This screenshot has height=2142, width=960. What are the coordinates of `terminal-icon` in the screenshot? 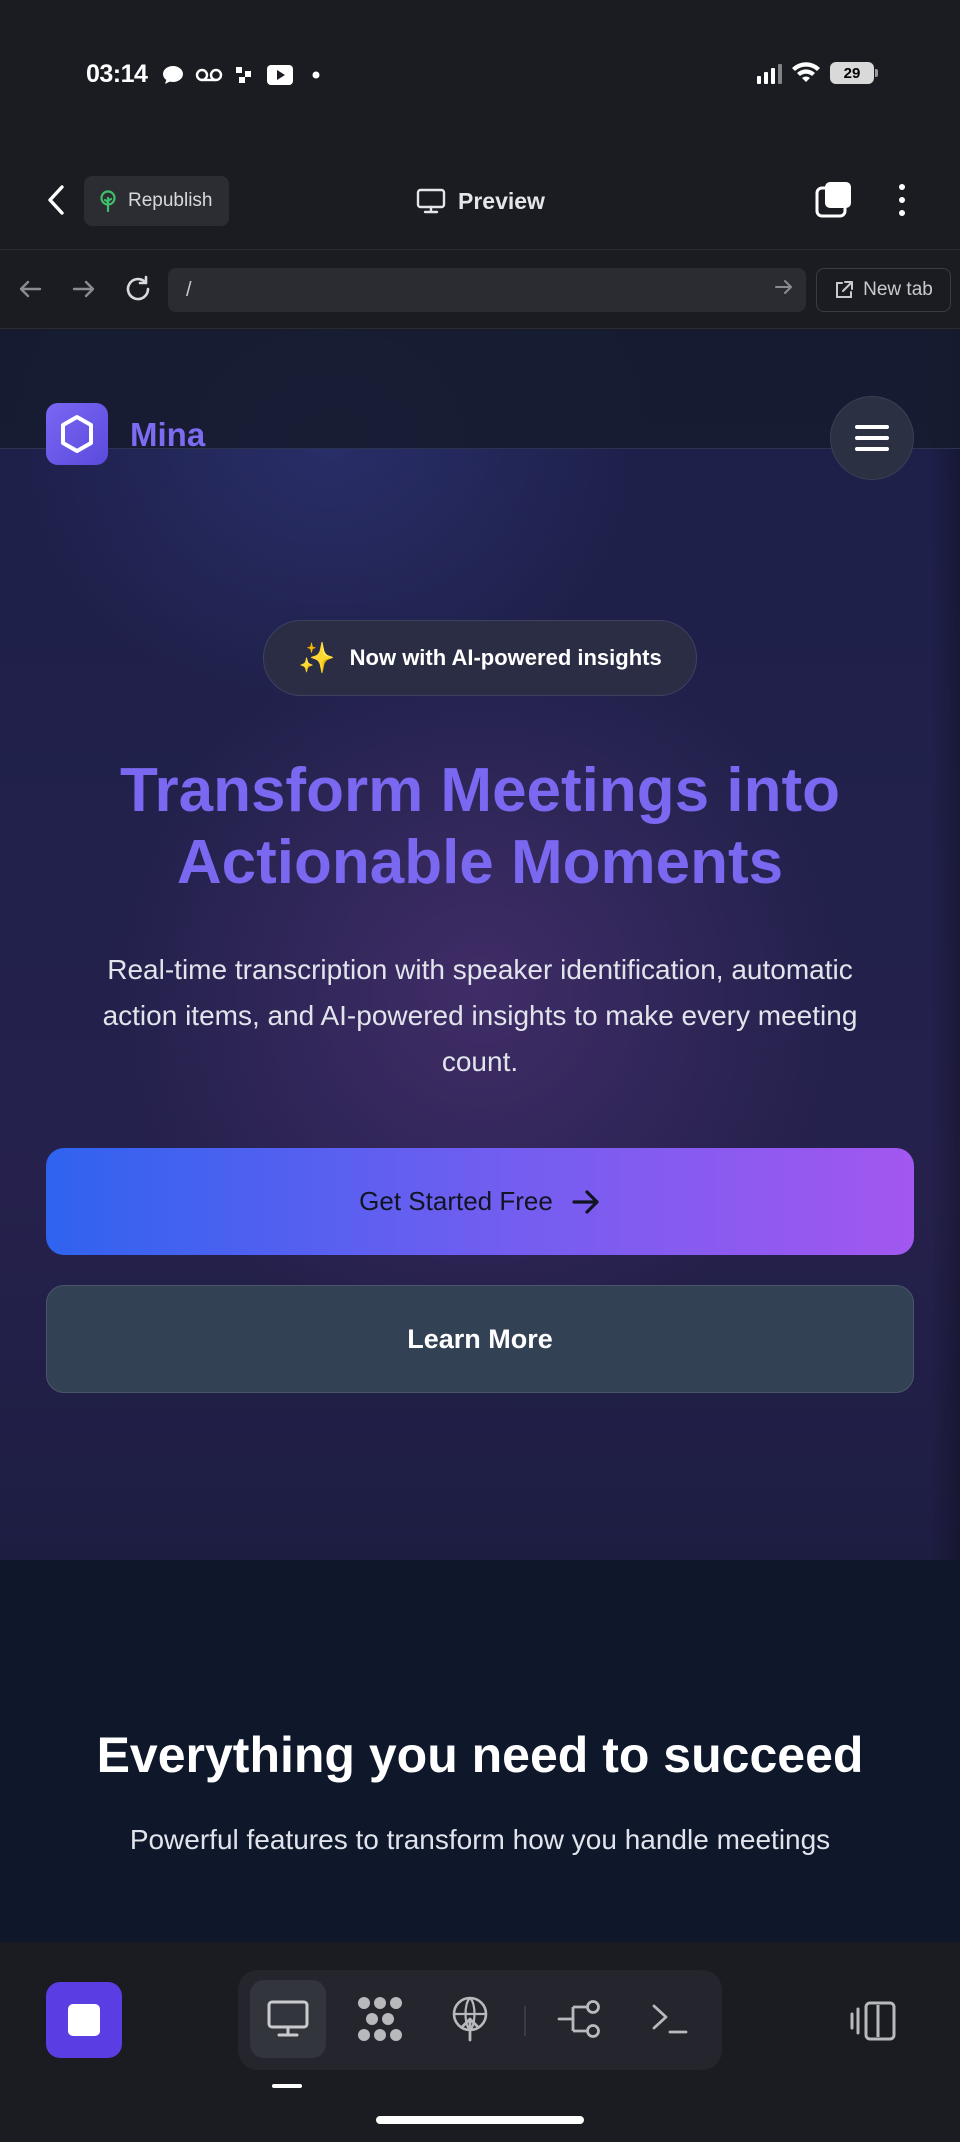 It's located at (670, 2019).